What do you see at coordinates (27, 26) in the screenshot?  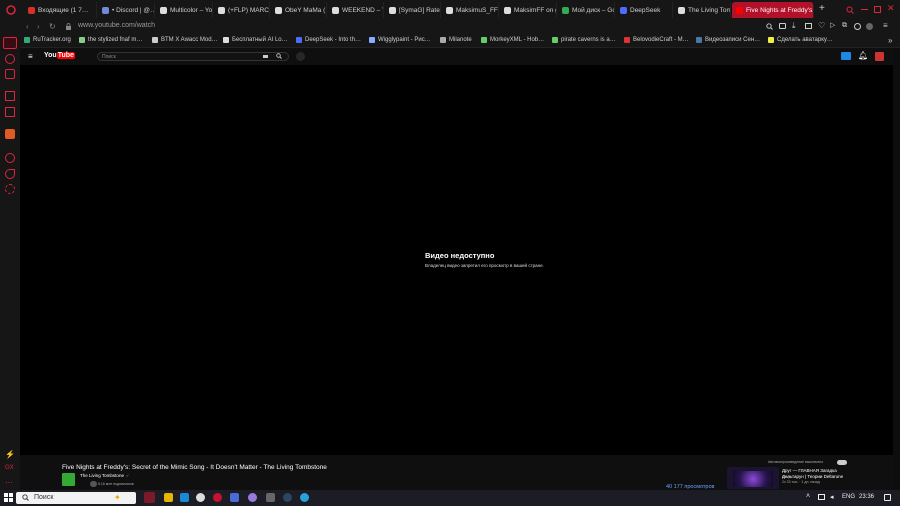 I see `back-icon: ‹` at bounding box center [27, 26].